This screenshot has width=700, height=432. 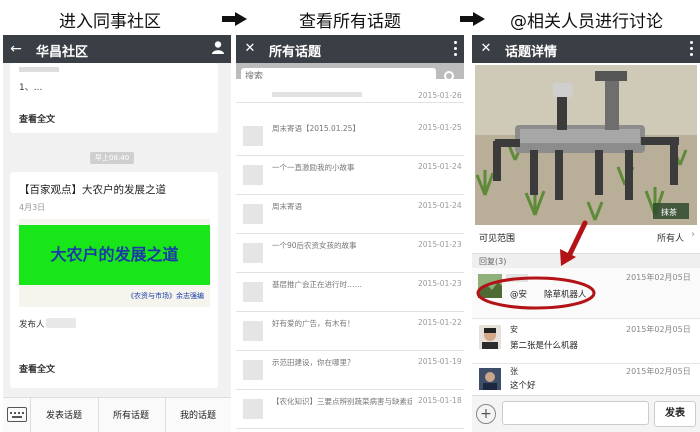 What do you see at coordinates (456, 49) in the screenshot?
I see `more-menu-icon` at bounding box center [456, 49].